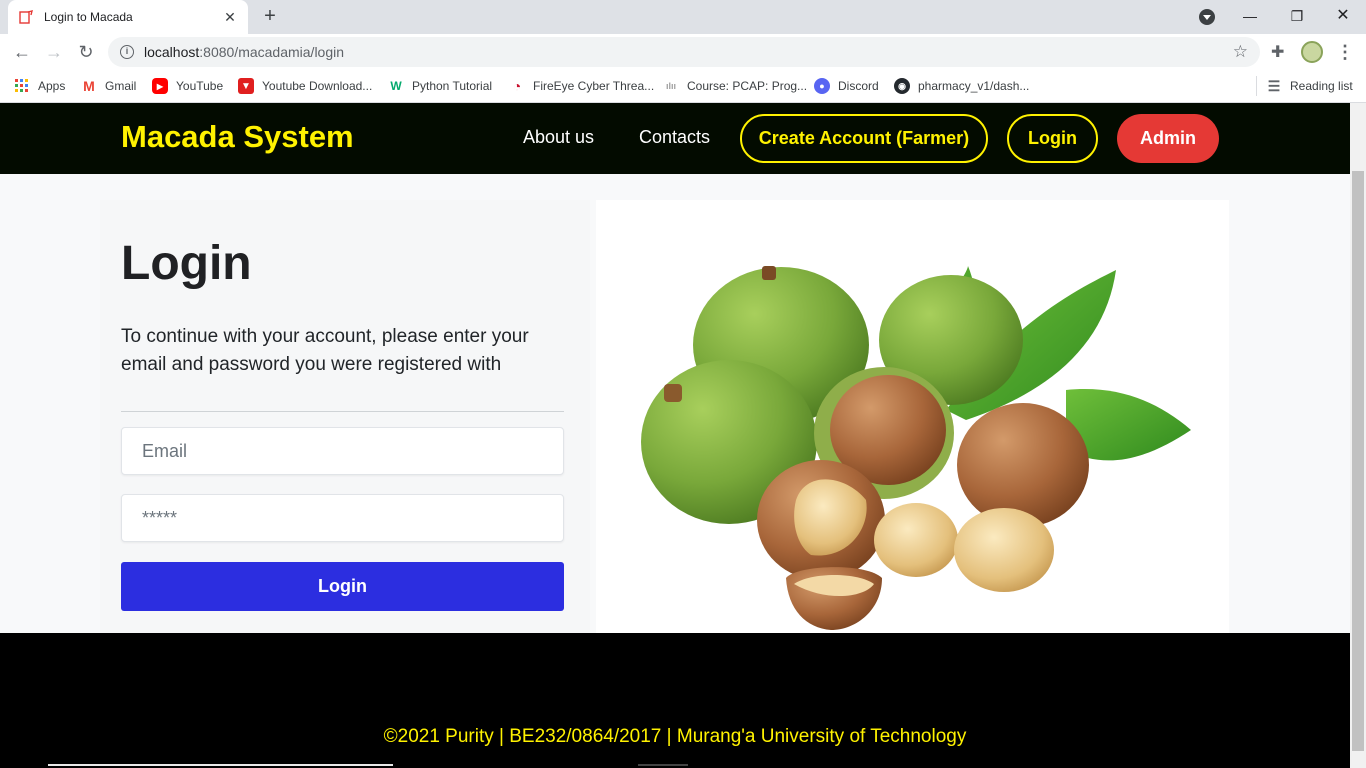  Describe the element at coordinates (902, 86) in the screenshot. I see `github-icon: ◉` at that location.